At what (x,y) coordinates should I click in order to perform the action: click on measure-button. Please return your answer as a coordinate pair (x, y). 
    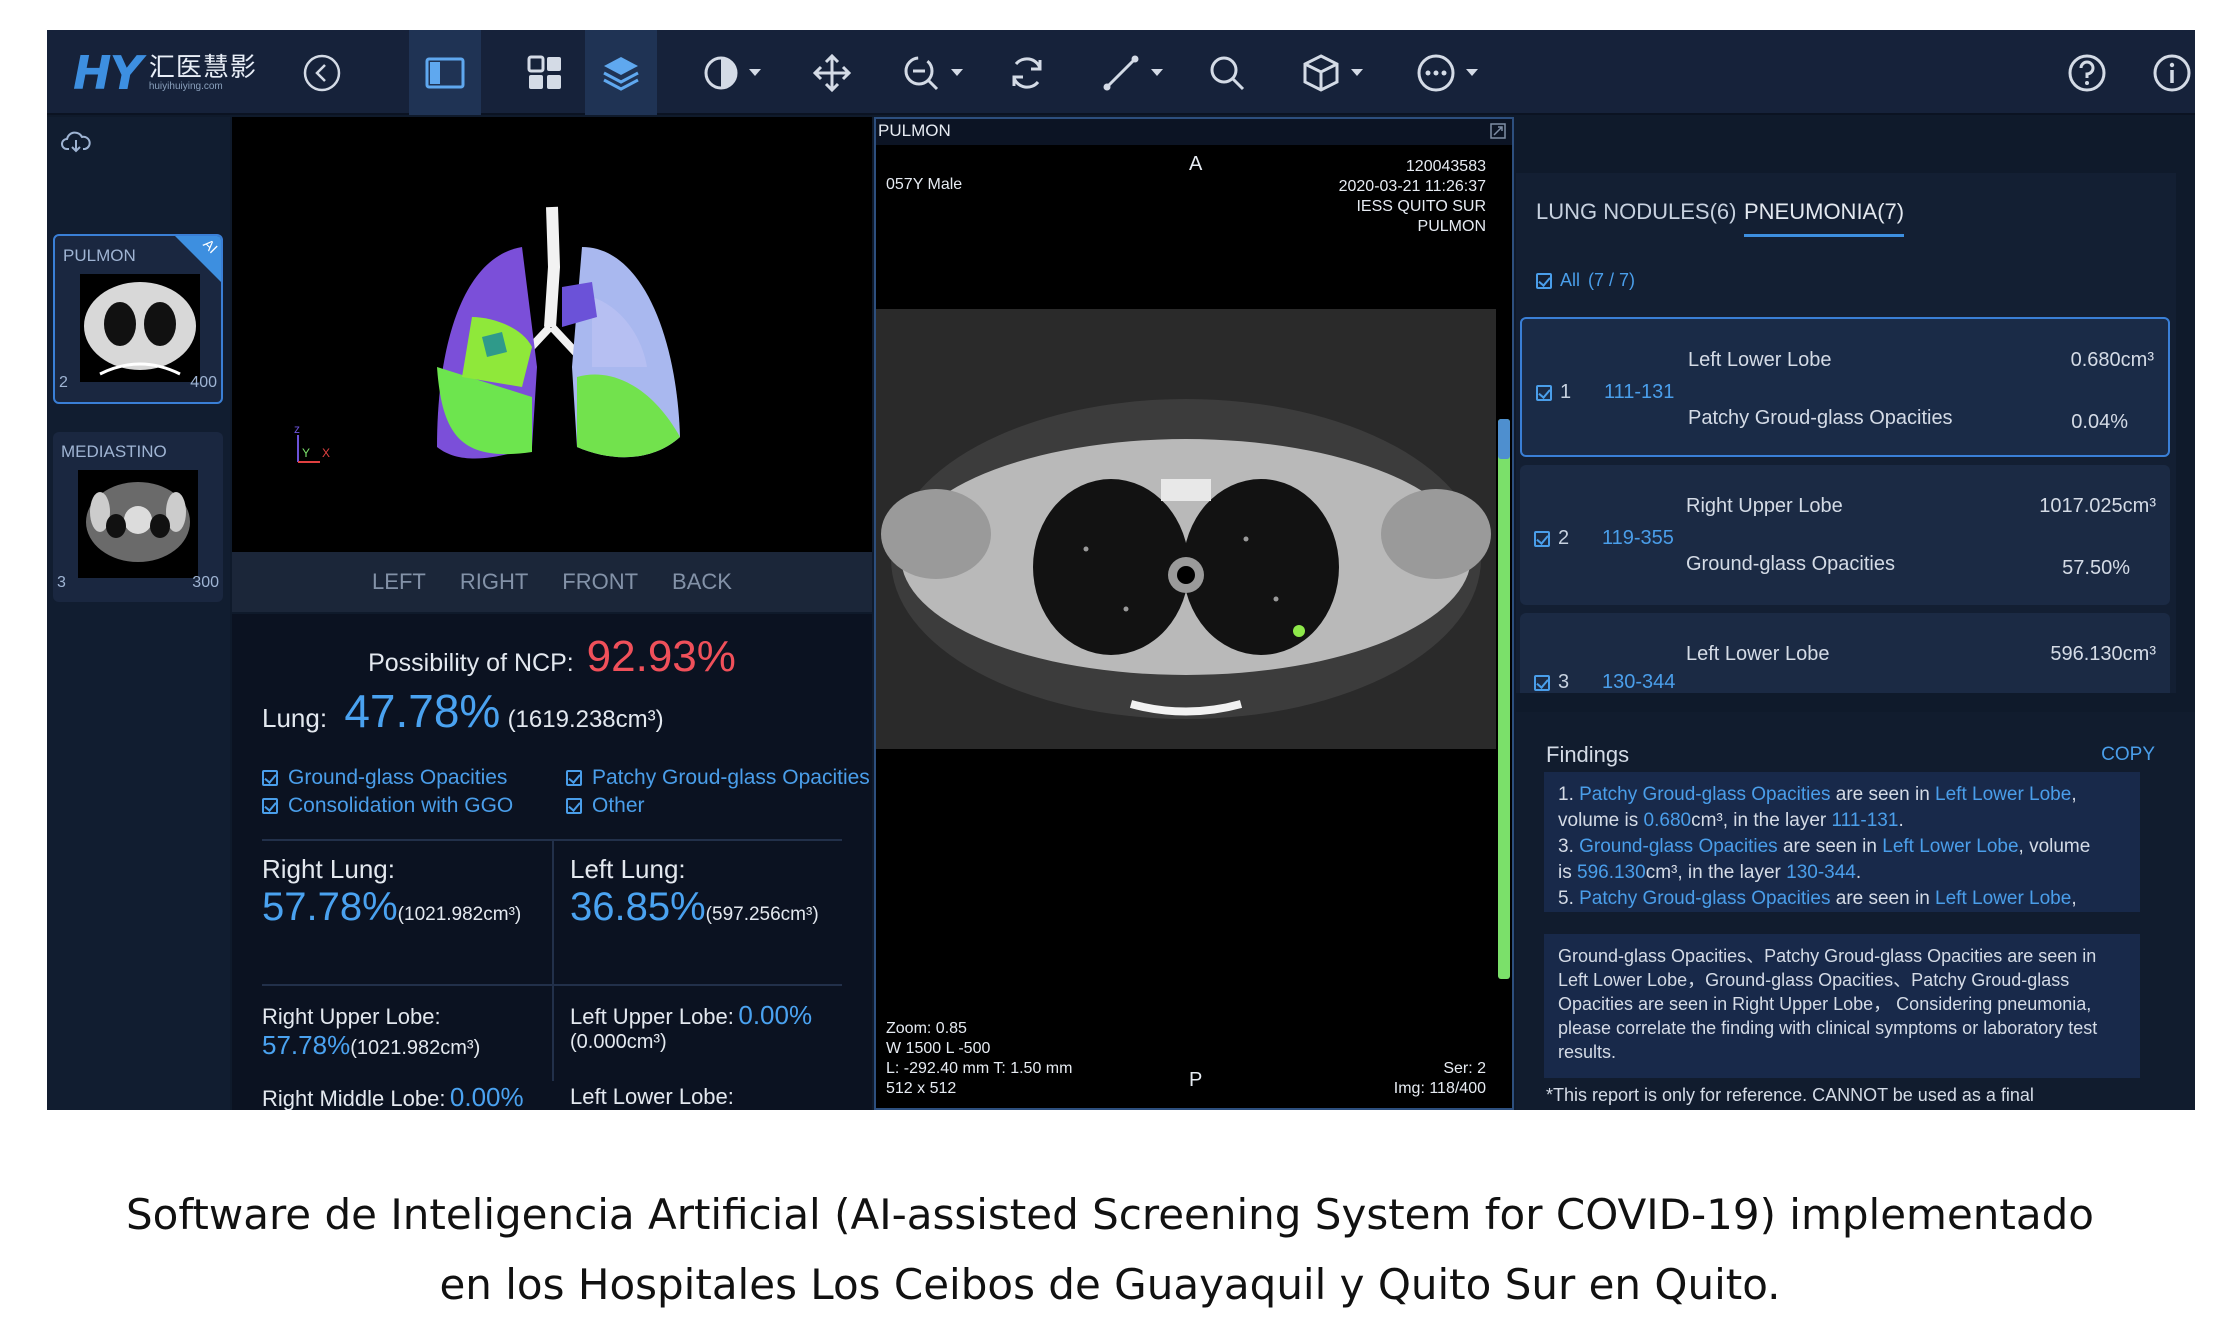
    Looking at the image, I should click on (1132, 72).